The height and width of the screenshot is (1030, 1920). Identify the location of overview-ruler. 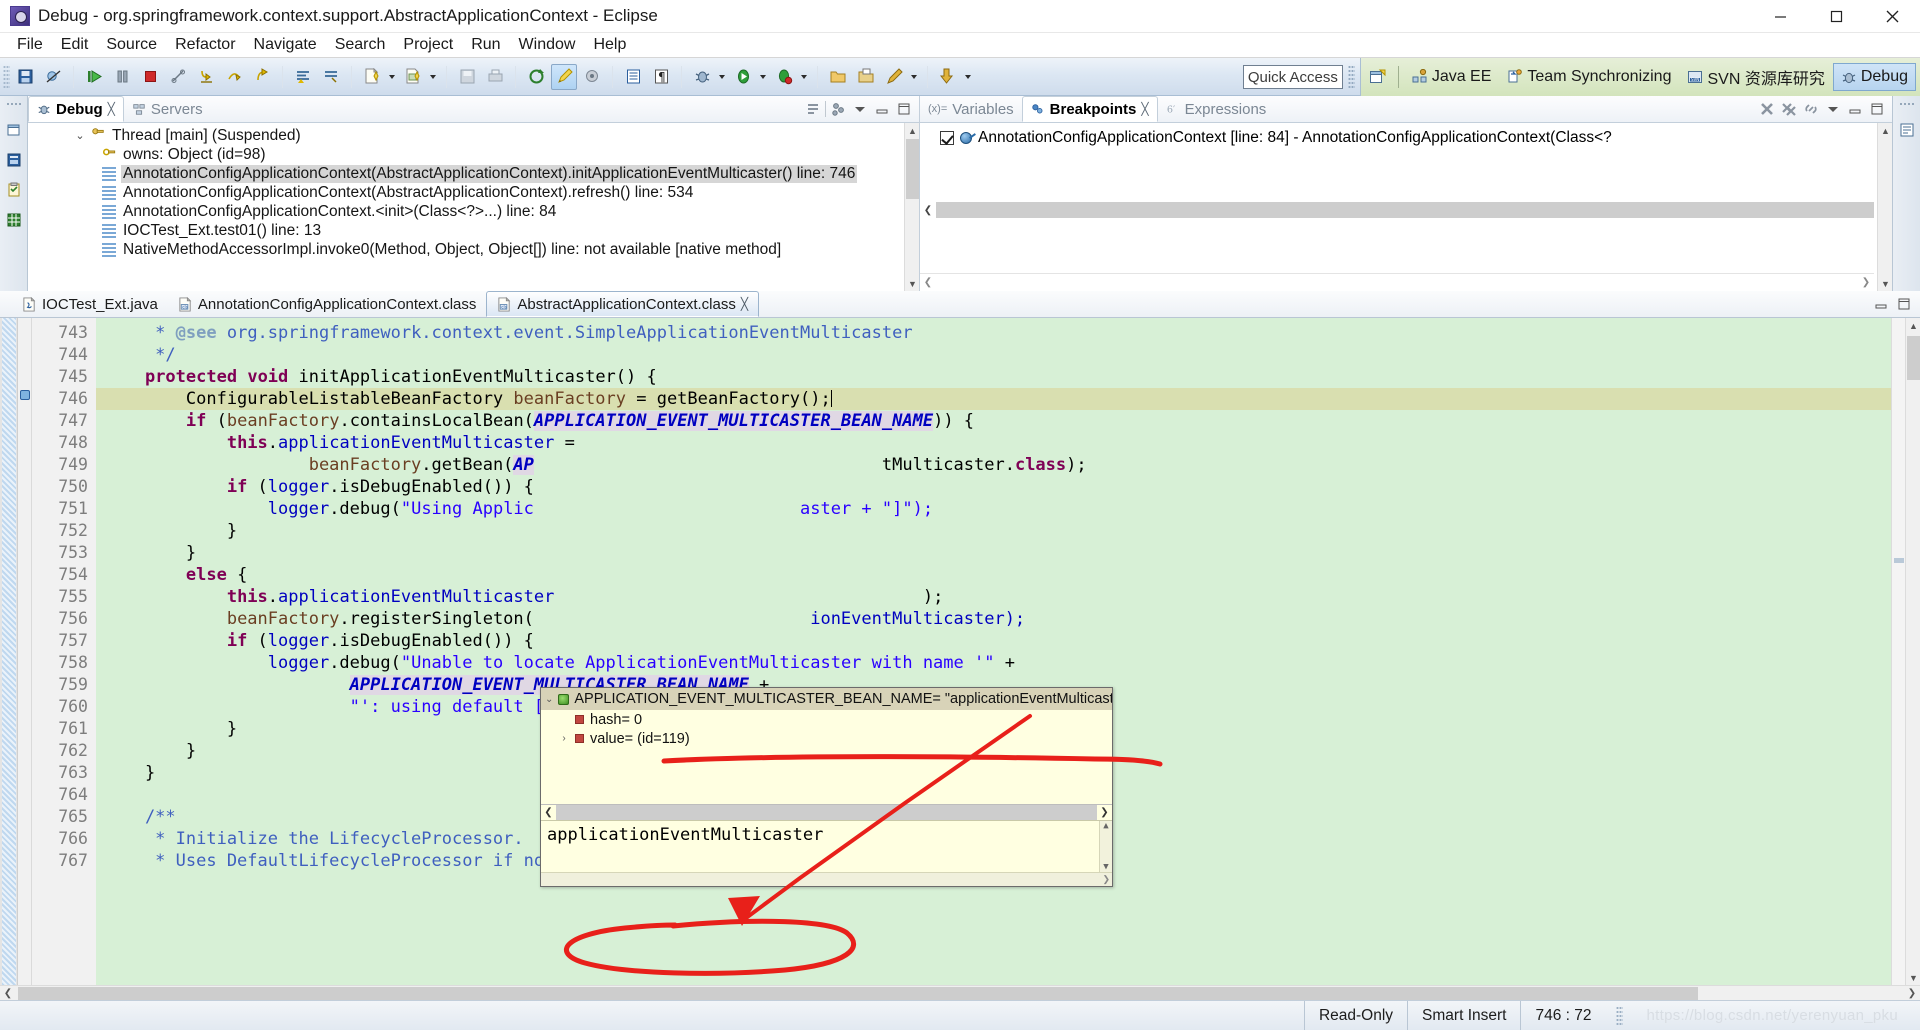
(1898, 651).